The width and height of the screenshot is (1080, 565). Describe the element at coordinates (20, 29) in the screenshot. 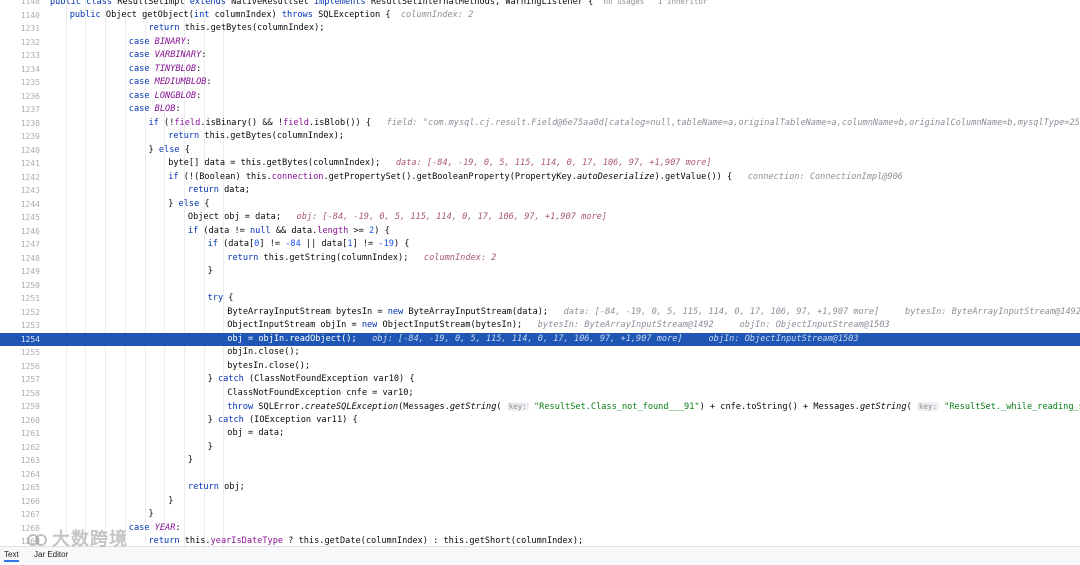

I see `line-number: 1231` at that location.